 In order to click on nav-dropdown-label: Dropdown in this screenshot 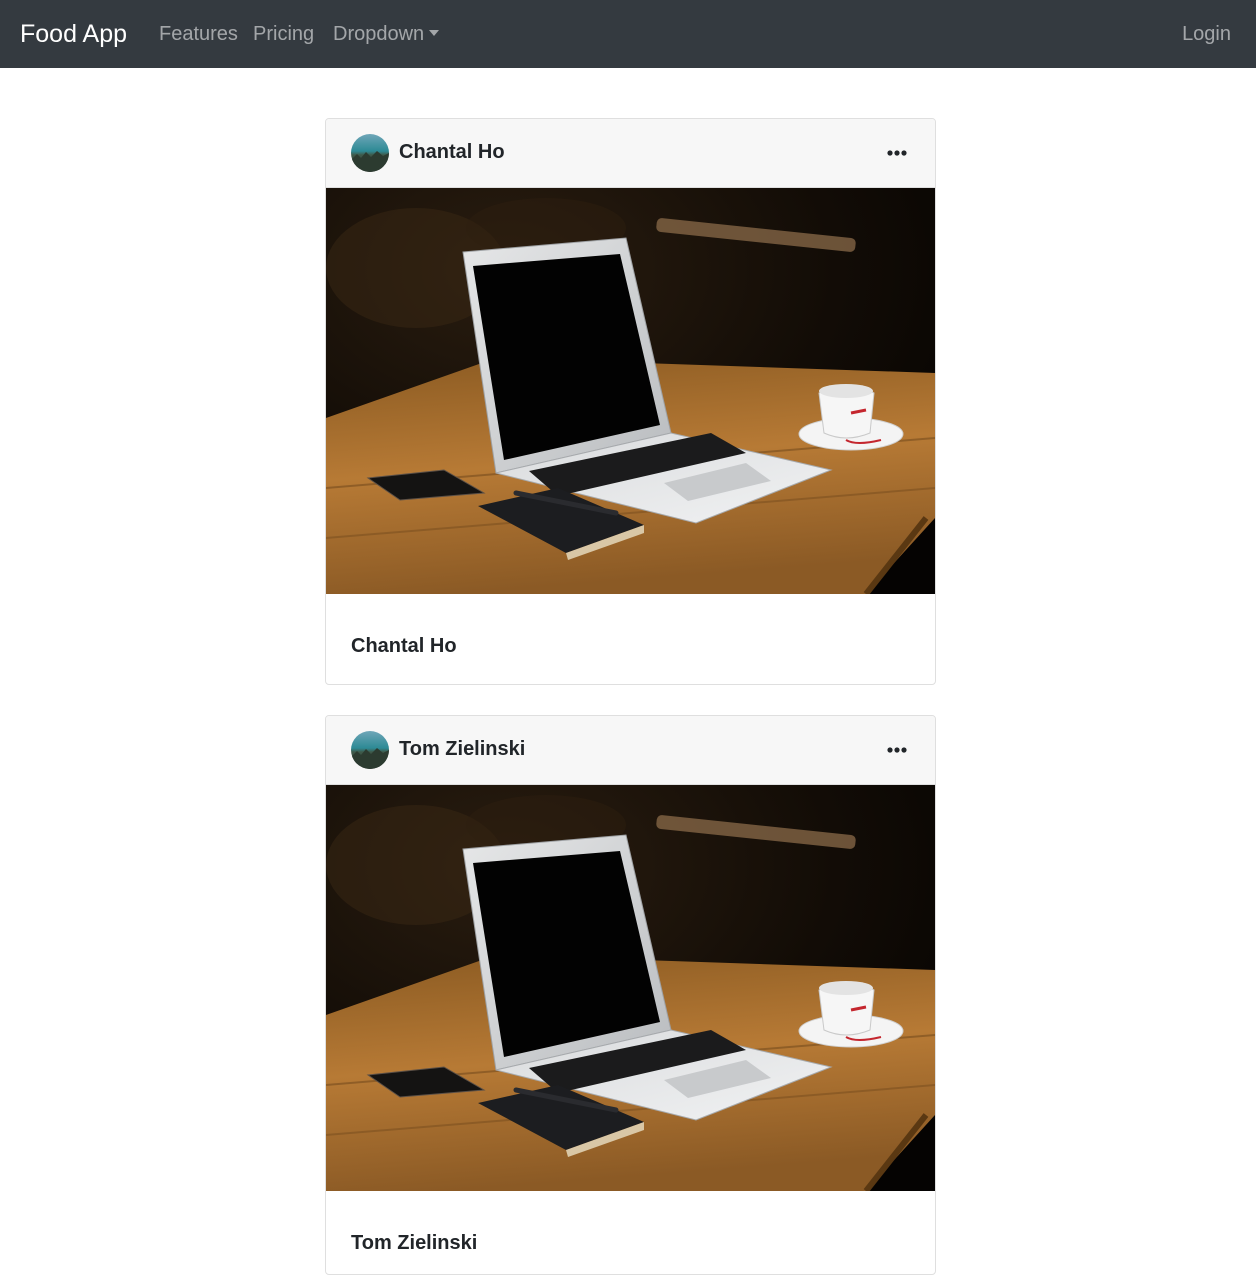, I will do `click(379, 34)`.